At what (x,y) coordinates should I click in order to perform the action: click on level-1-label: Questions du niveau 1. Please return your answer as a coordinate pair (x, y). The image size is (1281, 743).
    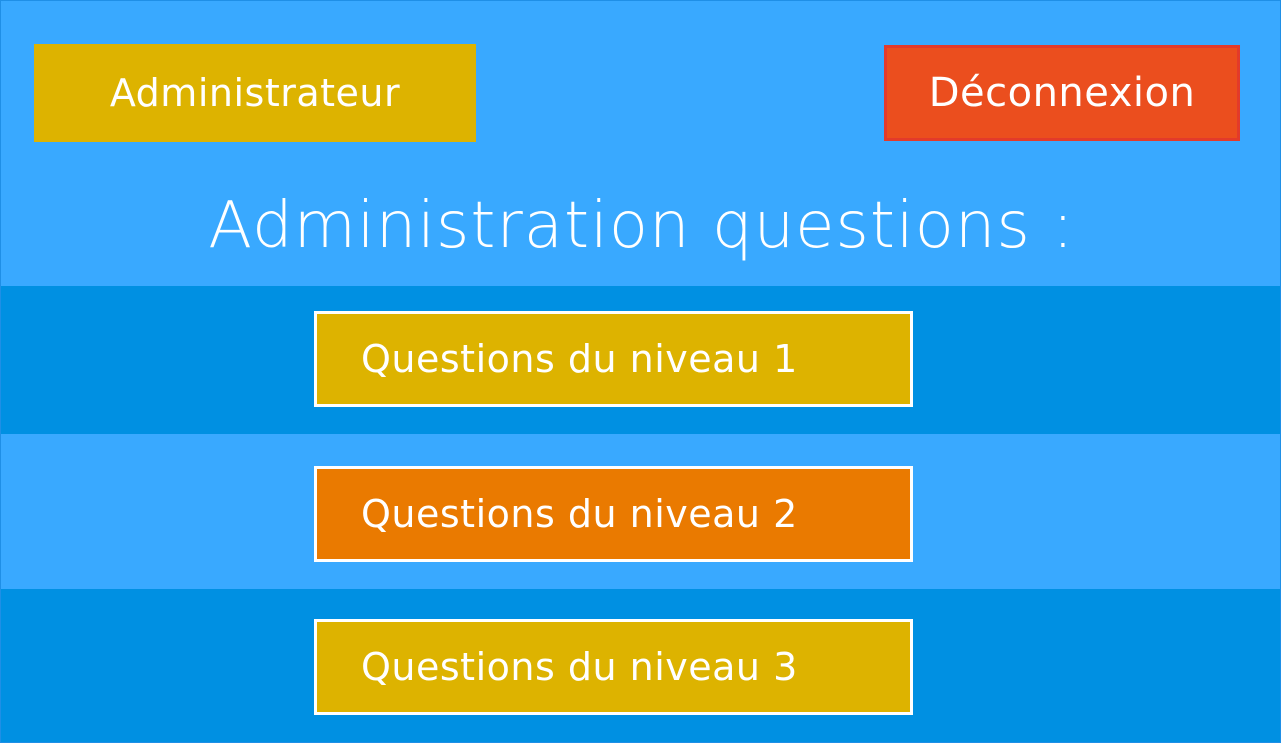
    Looking at the image, I should click on (579, 359).